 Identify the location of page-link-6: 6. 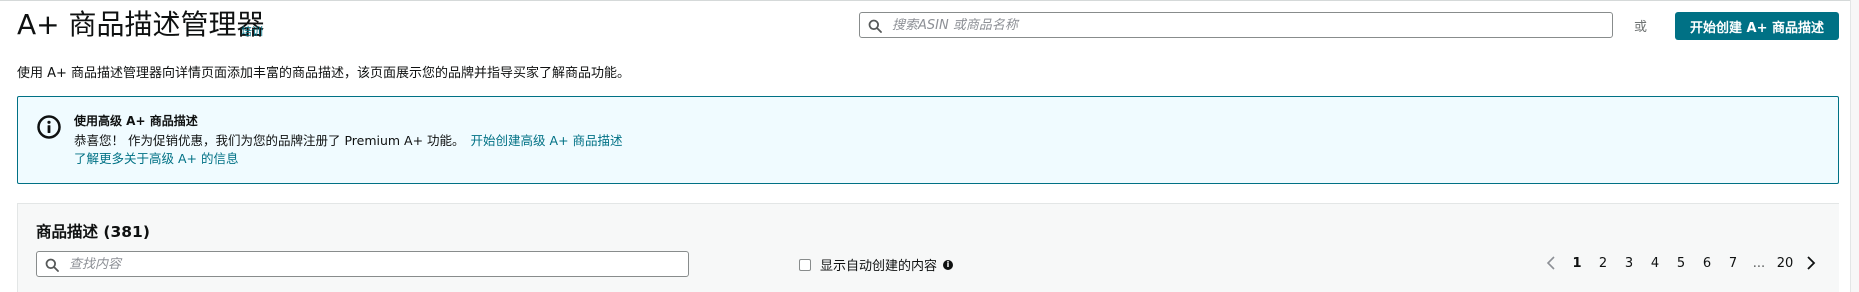
(1707, 263).